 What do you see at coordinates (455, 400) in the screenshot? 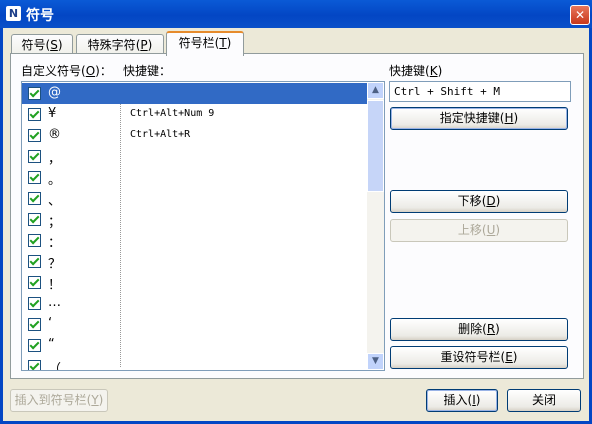
I see `insert-label: 插入` at bounding box center [455, 400].